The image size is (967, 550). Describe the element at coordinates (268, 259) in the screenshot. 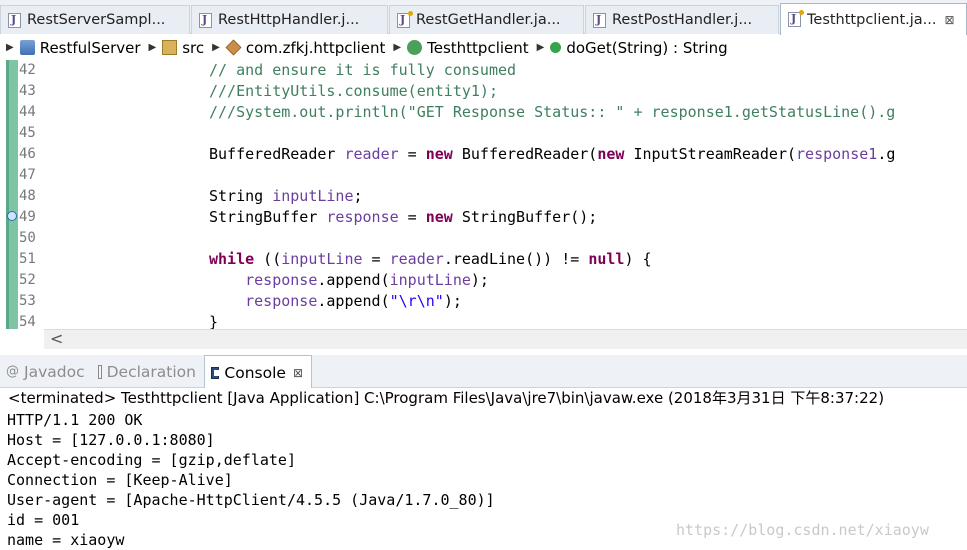

I see `code-token: ((` at that location.